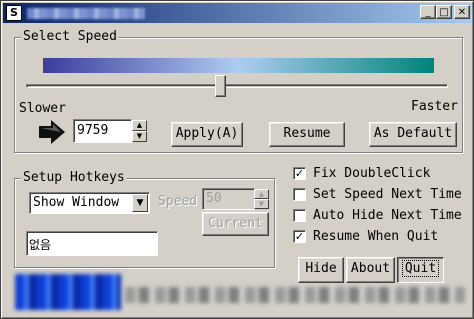 The height and width of the screenshot is (319, 474). Describe the element at coordinates (376, 236) in the screenshot. I see `resume-when-quit-label: Resume When Quit` at that location.